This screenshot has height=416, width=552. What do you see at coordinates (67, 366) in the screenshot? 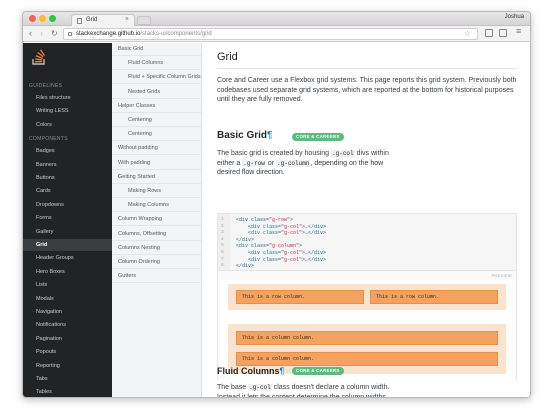
I see `sidebar-item-reporting: Reporting` at bounding box center [67, 366].